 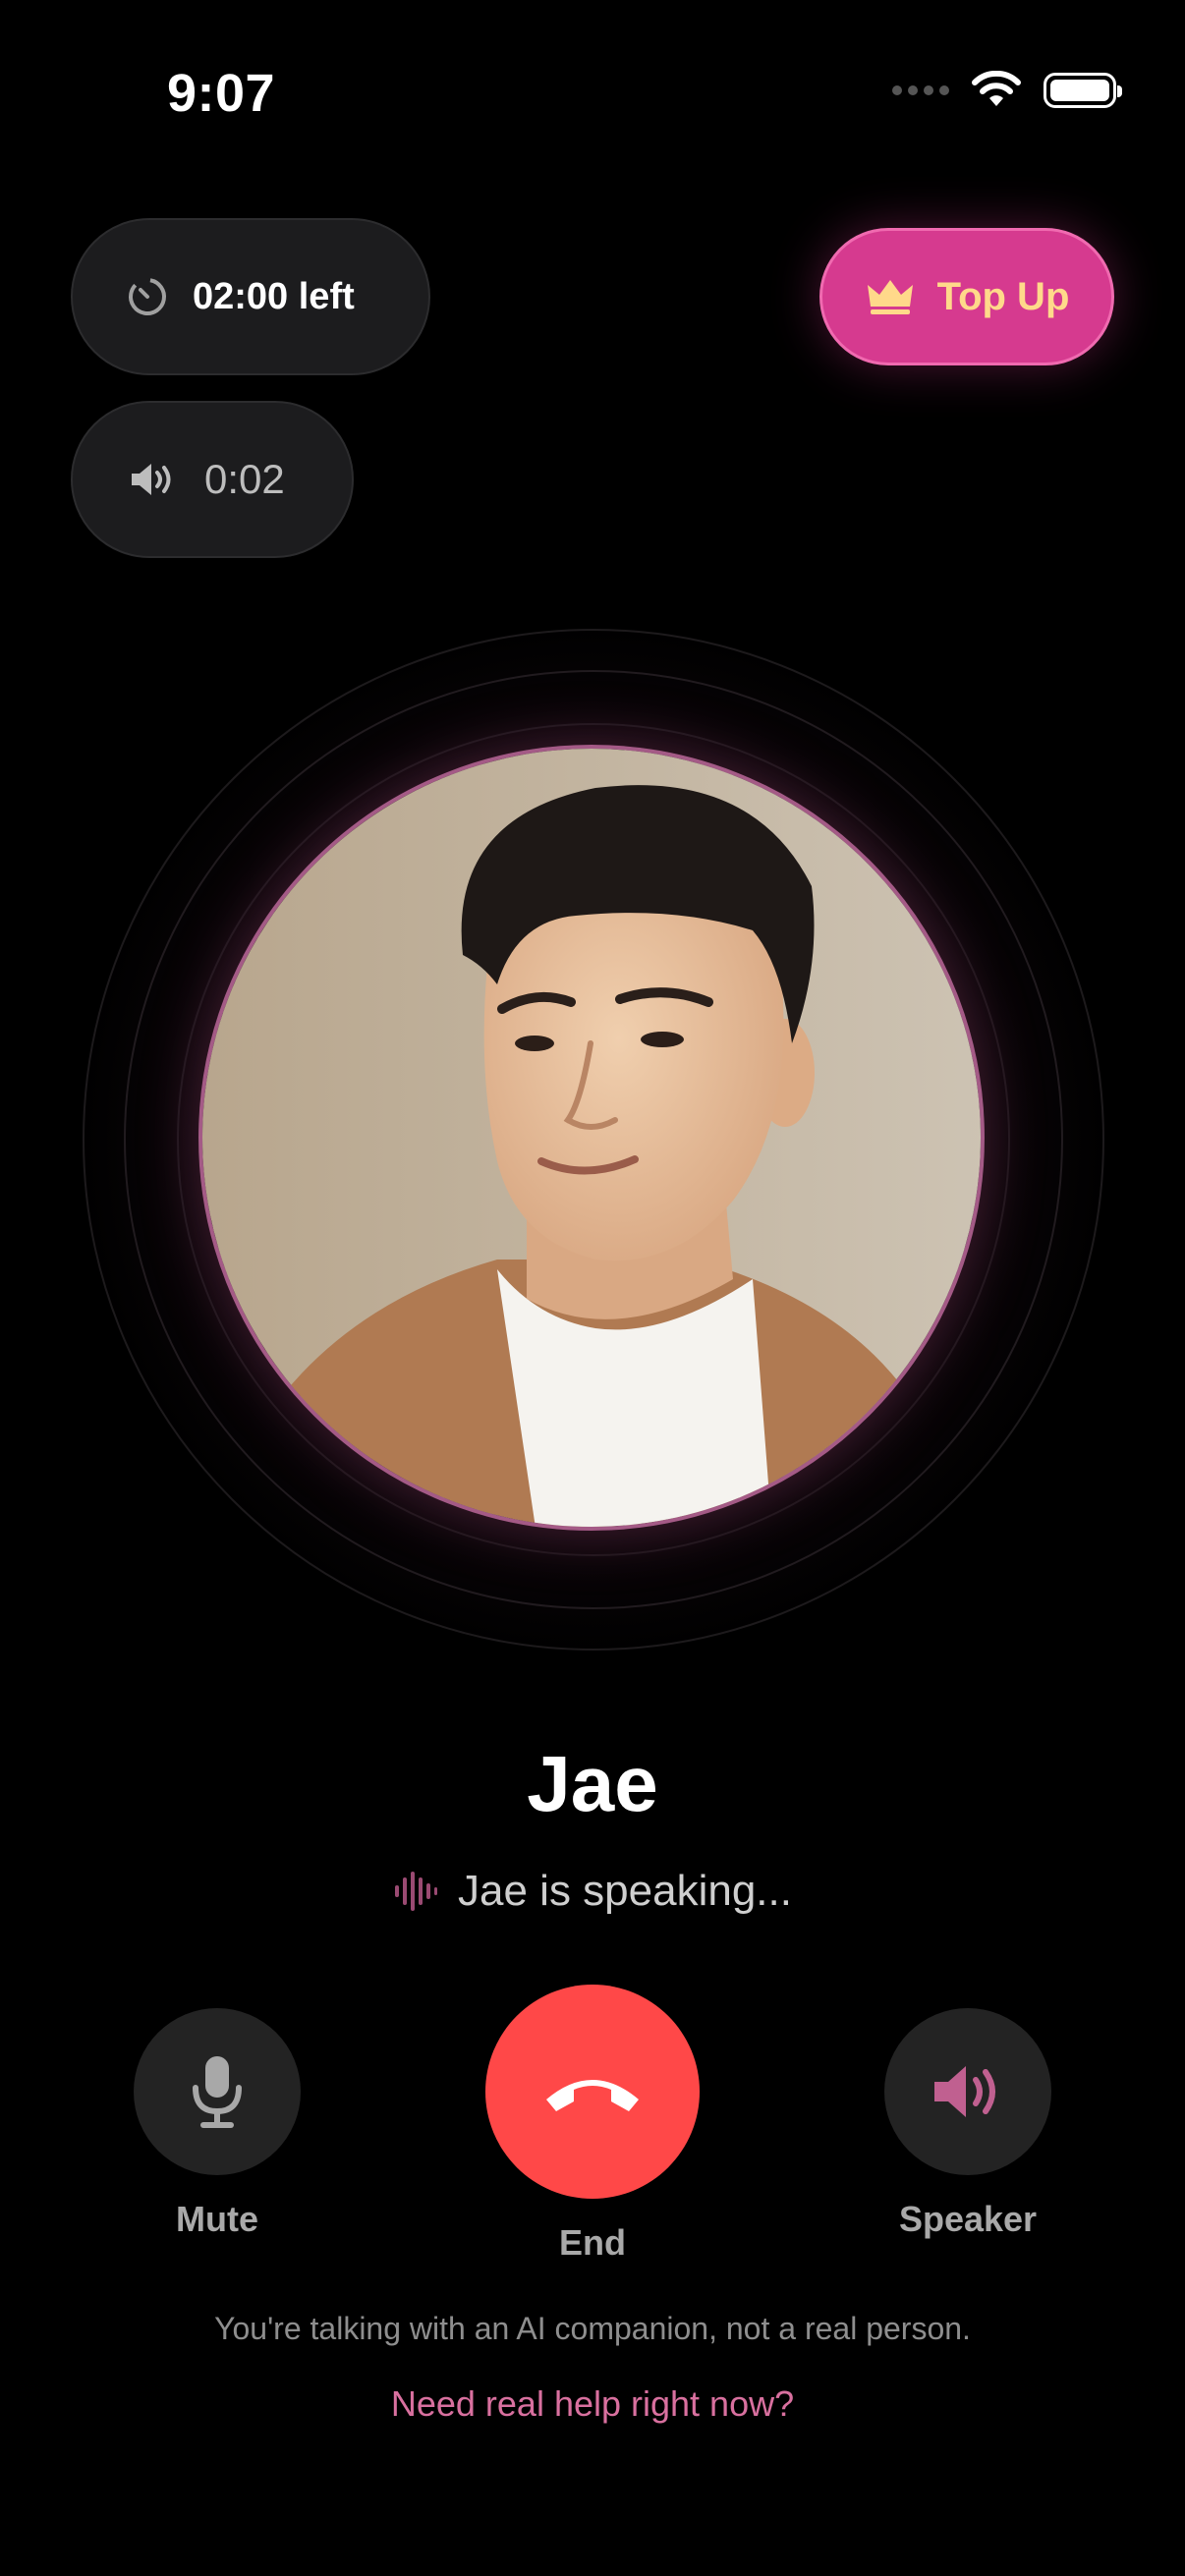 I want to click on waveform-icon, so click(x=416, y=1891).